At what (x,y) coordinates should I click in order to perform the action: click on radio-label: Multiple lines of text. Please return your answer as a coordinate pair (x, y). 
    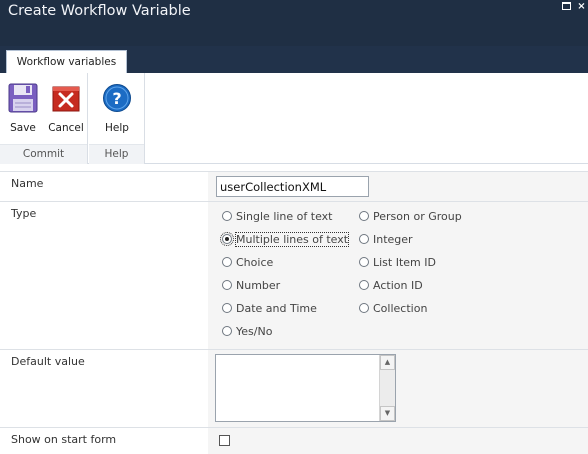
    Looking at the image, I should click on (292, 239).